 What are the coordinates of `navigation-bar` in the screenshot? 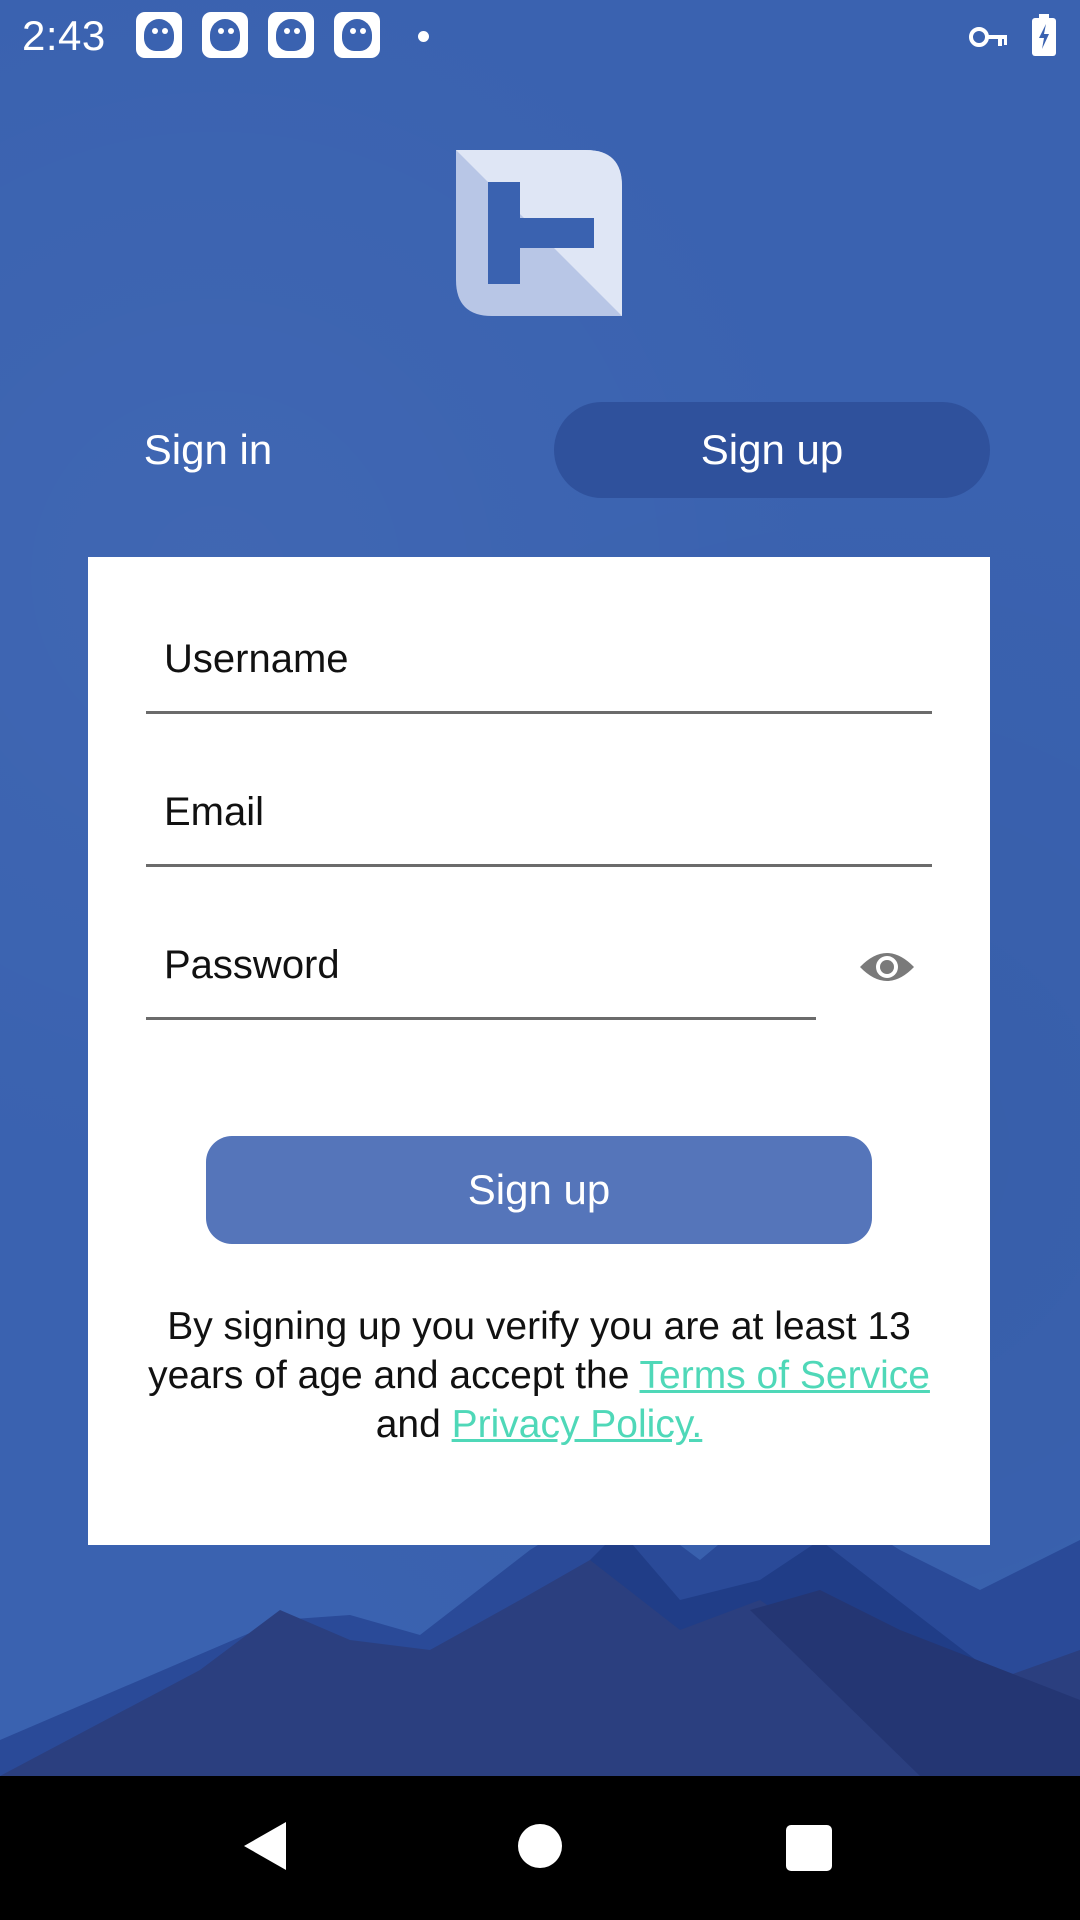 It's located at (540, 1848).